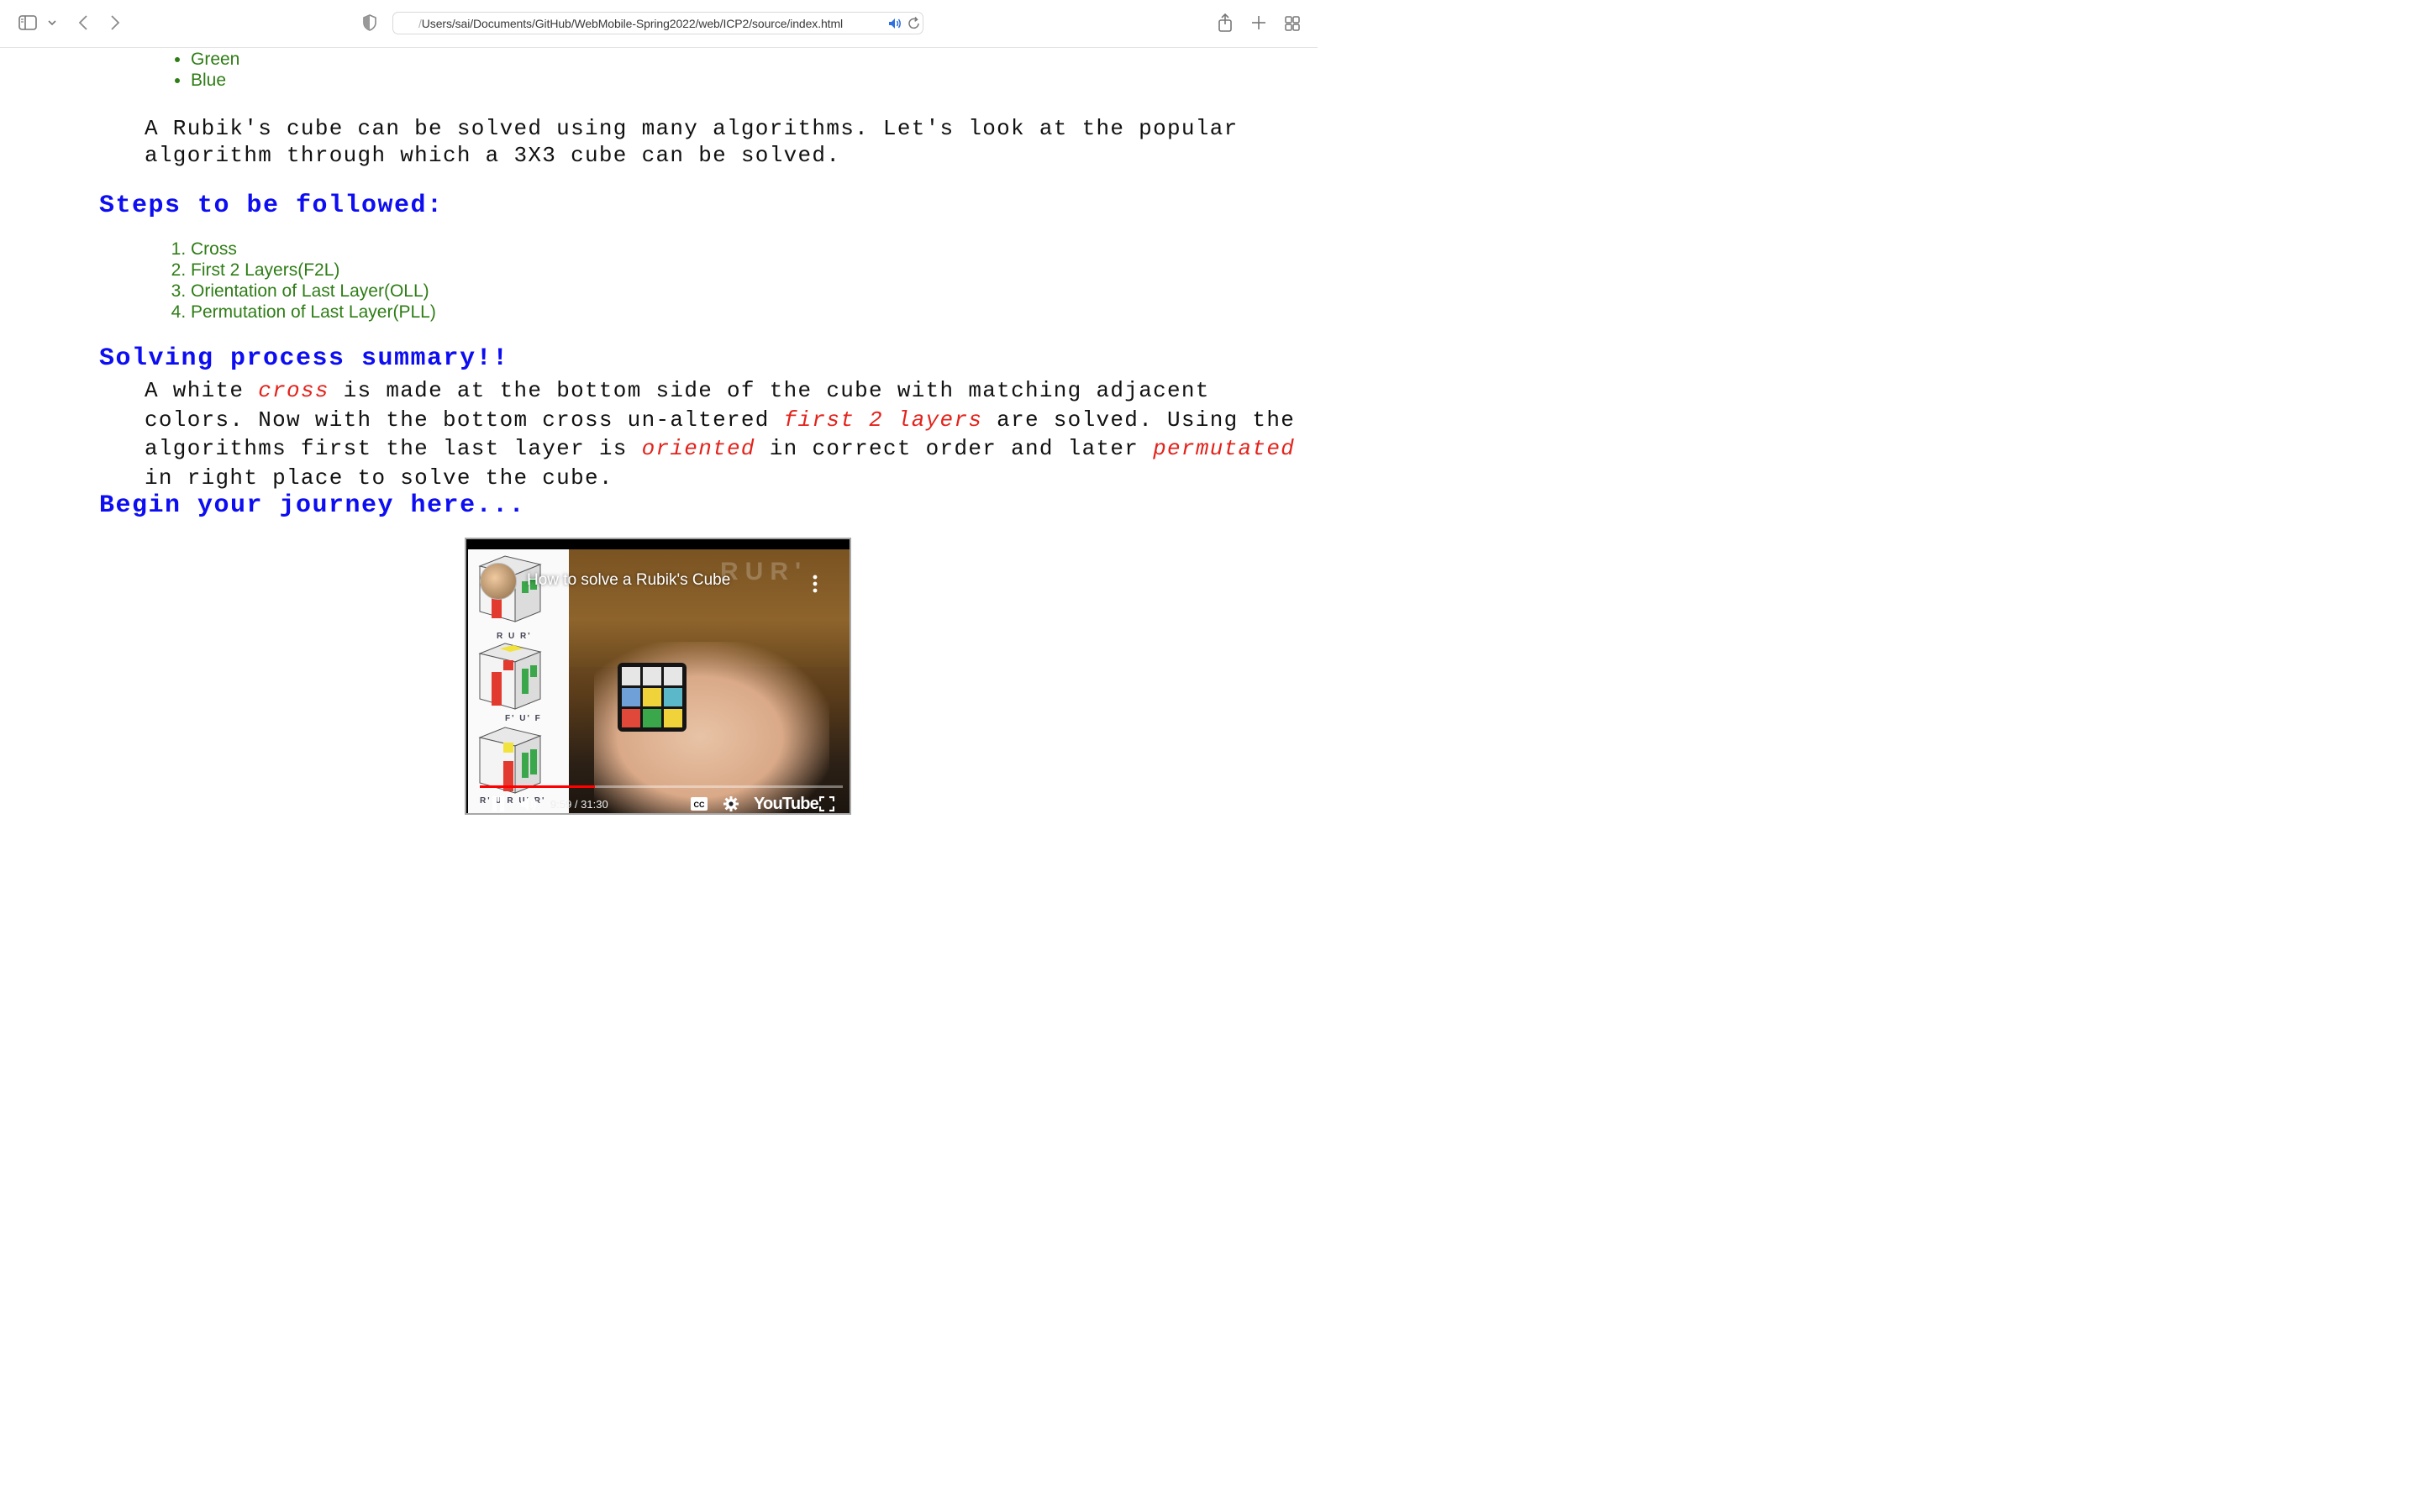 This screenshot has height=1512, width=2420. Describe the element at coordinates (83, 23) in the screenshot. I see `back-icon` at that location.